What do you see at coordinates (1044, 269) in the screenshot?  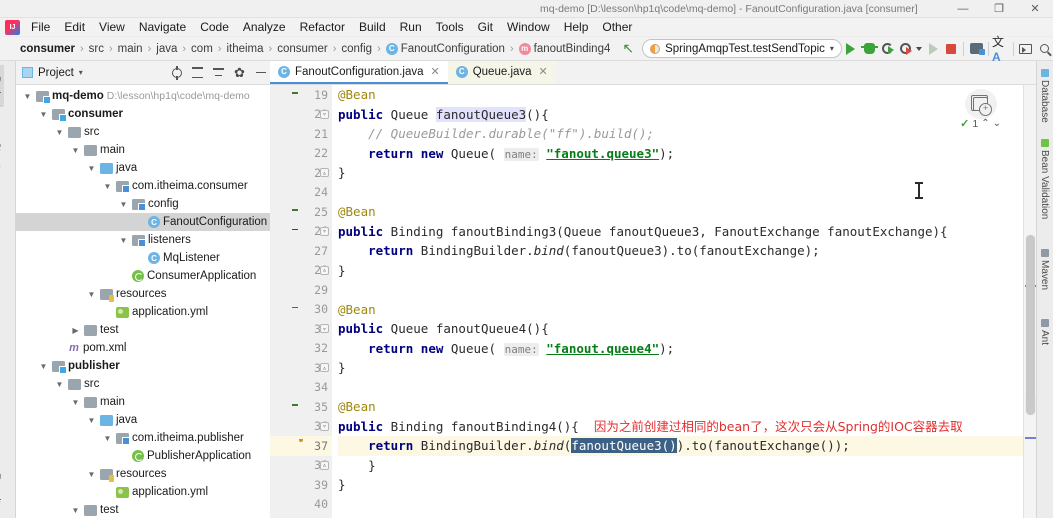 I see `tool-tab-maven: Maven` at bounding box center [1044, 269].